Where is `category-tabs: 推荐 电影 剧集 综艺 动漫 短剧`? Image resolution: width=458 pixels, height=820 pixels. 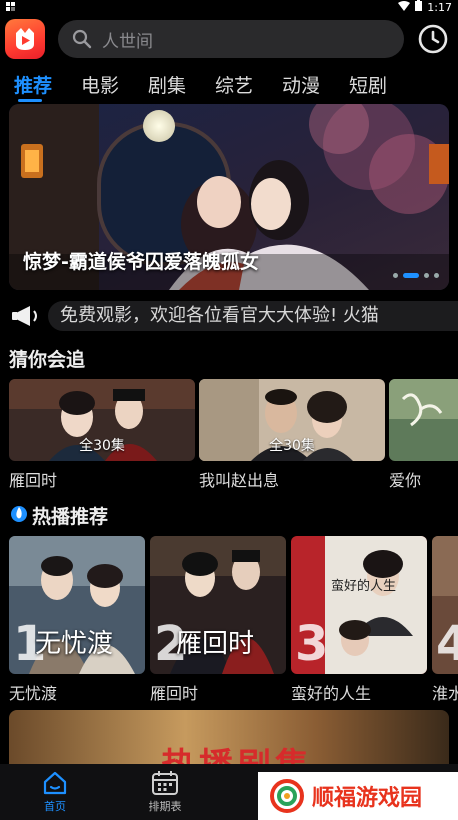
category-tabs: 推荐 电影 剧集 综艺 动漫 短剧 is located at coordinates (229, 84).